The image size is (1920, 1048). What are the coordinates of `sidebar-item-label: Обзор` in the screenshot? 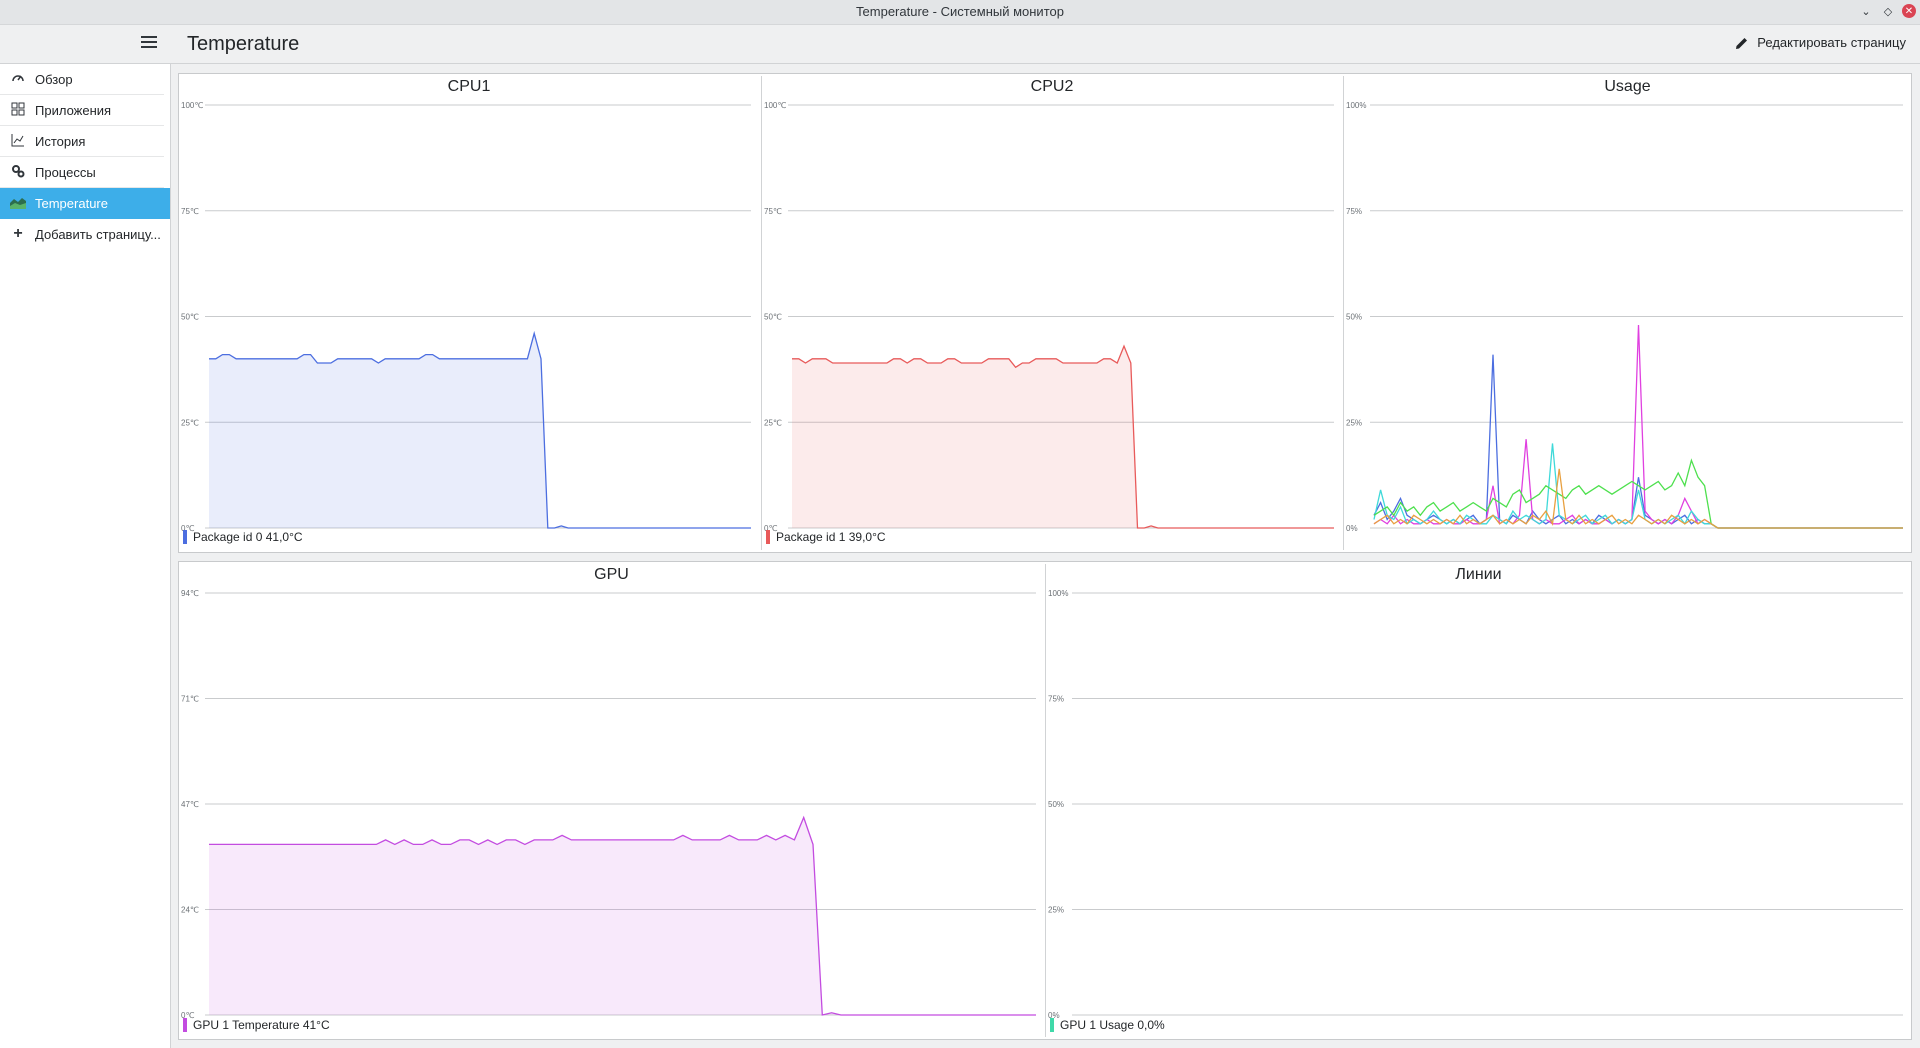 It's located at (54, 79).